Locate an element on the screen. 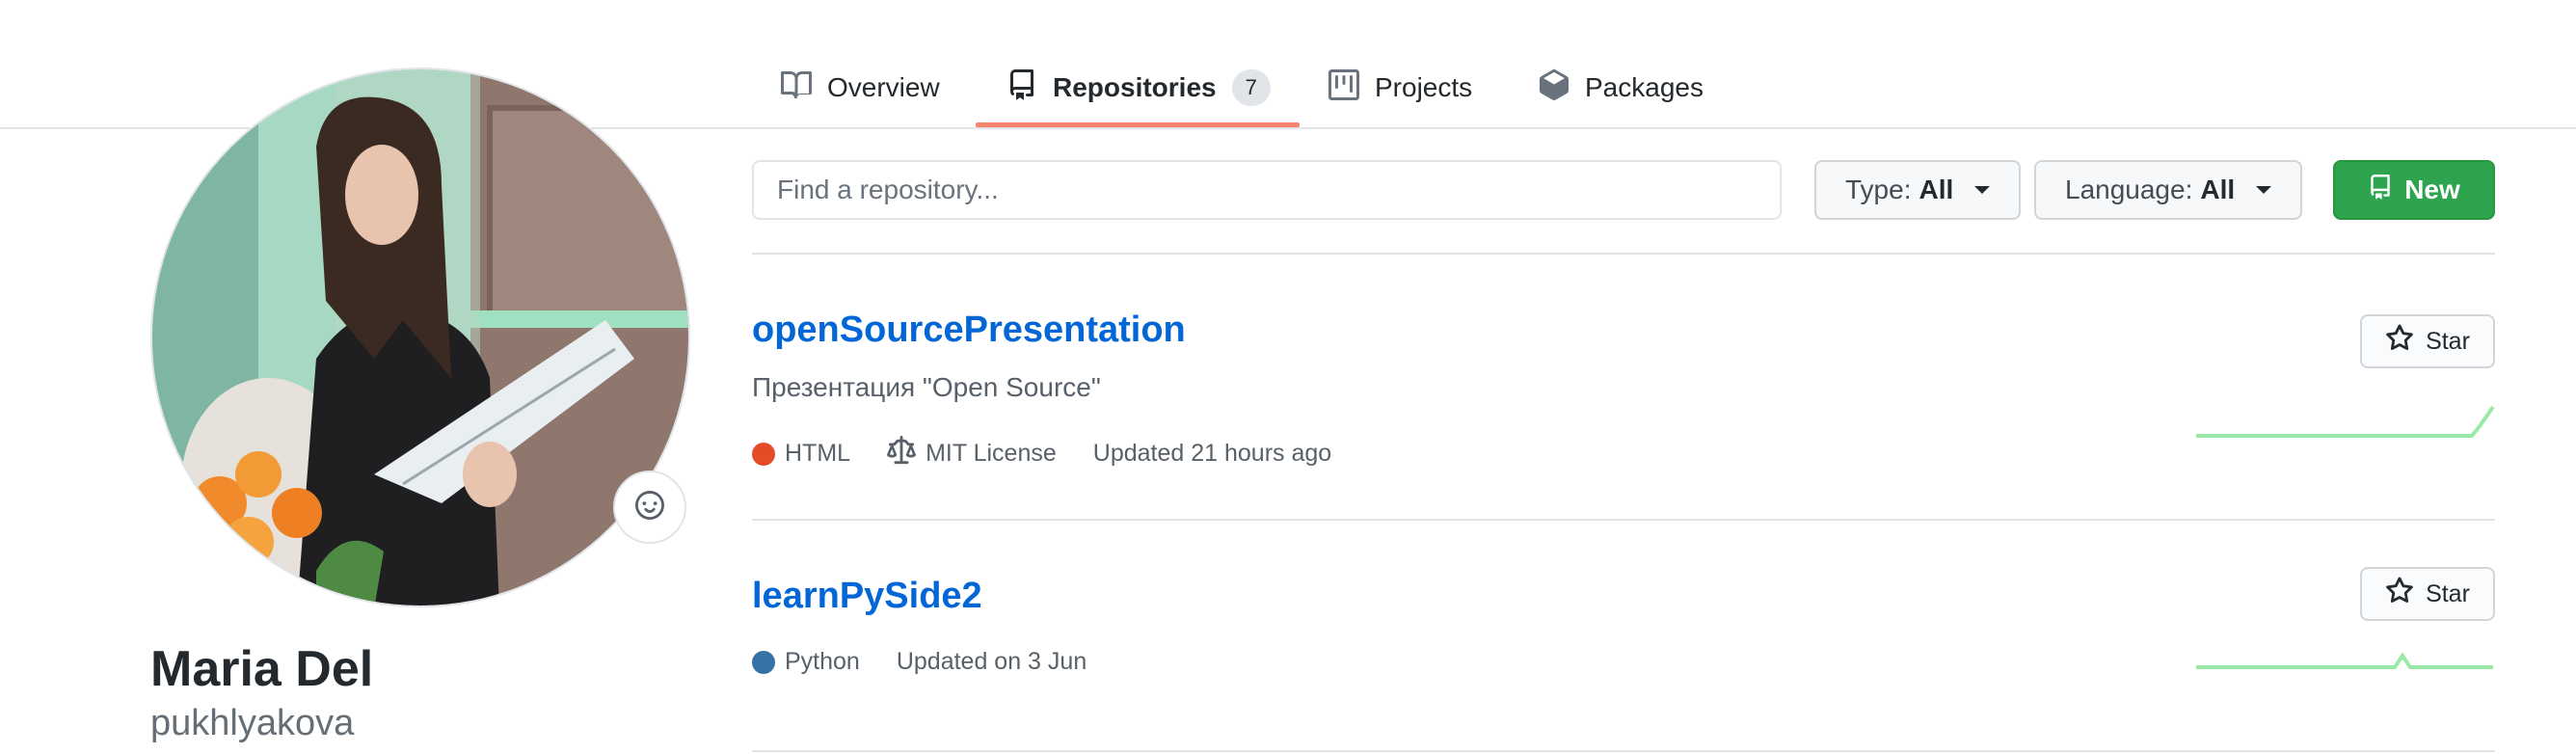 The width and height of the screenshot is (2576, 754). type-filter-value: All is located at coordinates (1937, 190).